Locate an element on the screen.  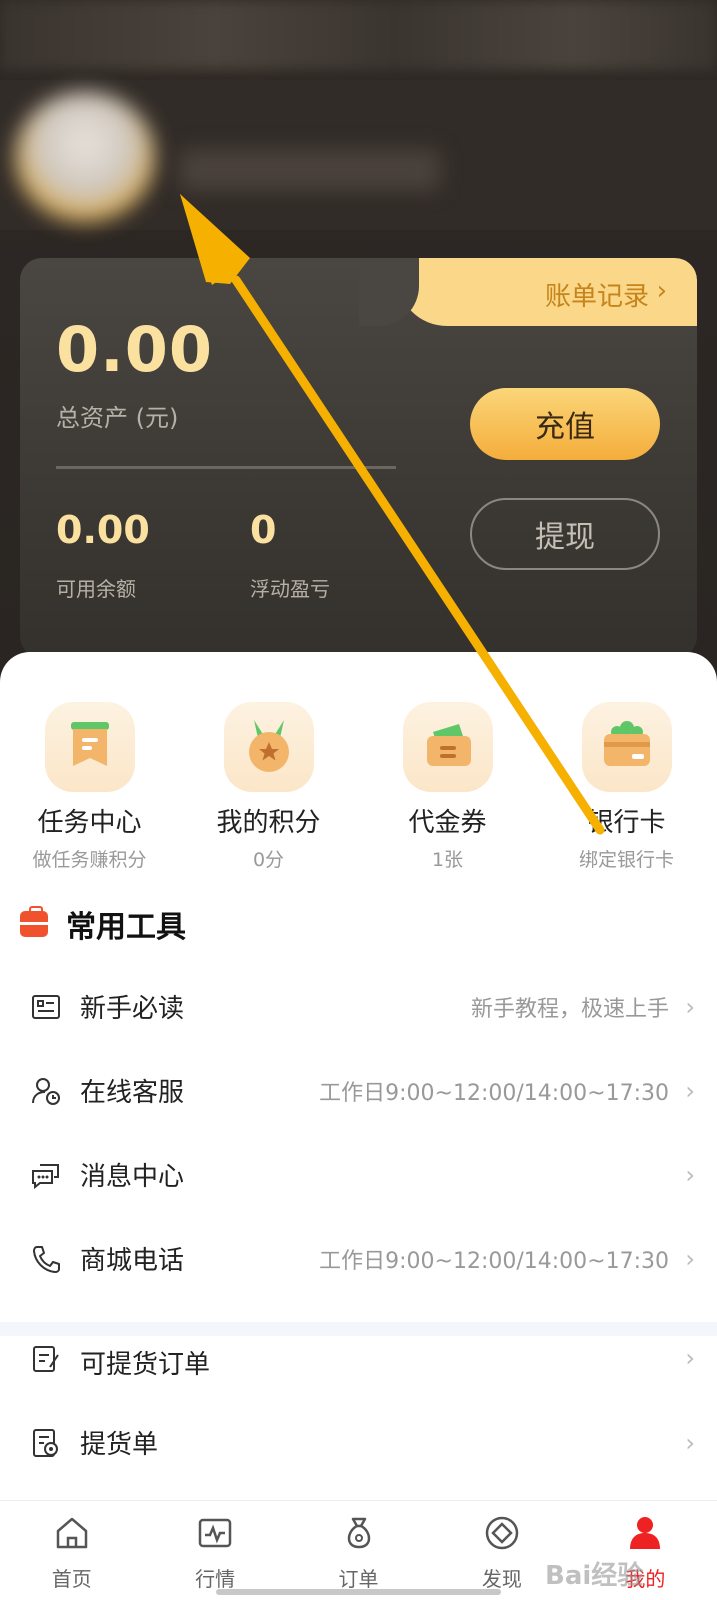
row-beginner-guide: 新手必读 新手教程，极速上手 › is located at coordinates (358, 1006).